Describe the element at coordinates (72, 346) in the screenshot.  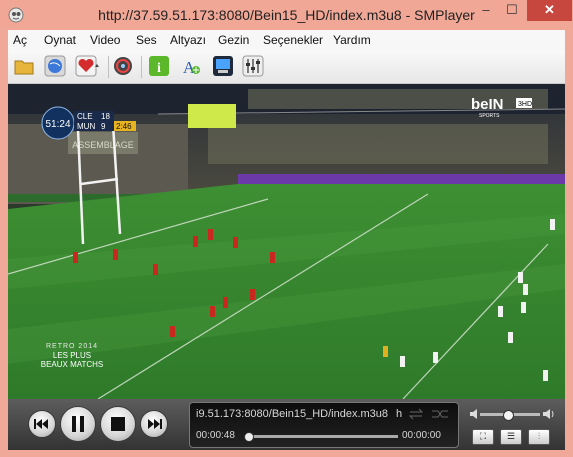
I see `overlay-line-1: RETRO 2014` at that location.